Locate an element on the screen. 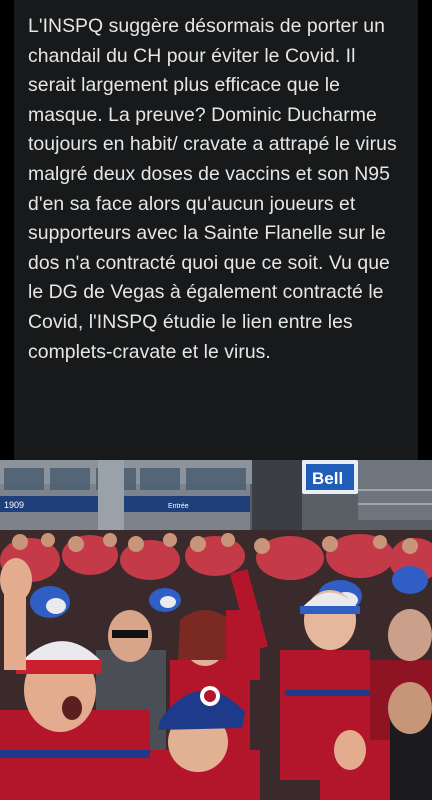 This screenshot has height=800, width=432. sign-band is located at coordinates (125, 504).